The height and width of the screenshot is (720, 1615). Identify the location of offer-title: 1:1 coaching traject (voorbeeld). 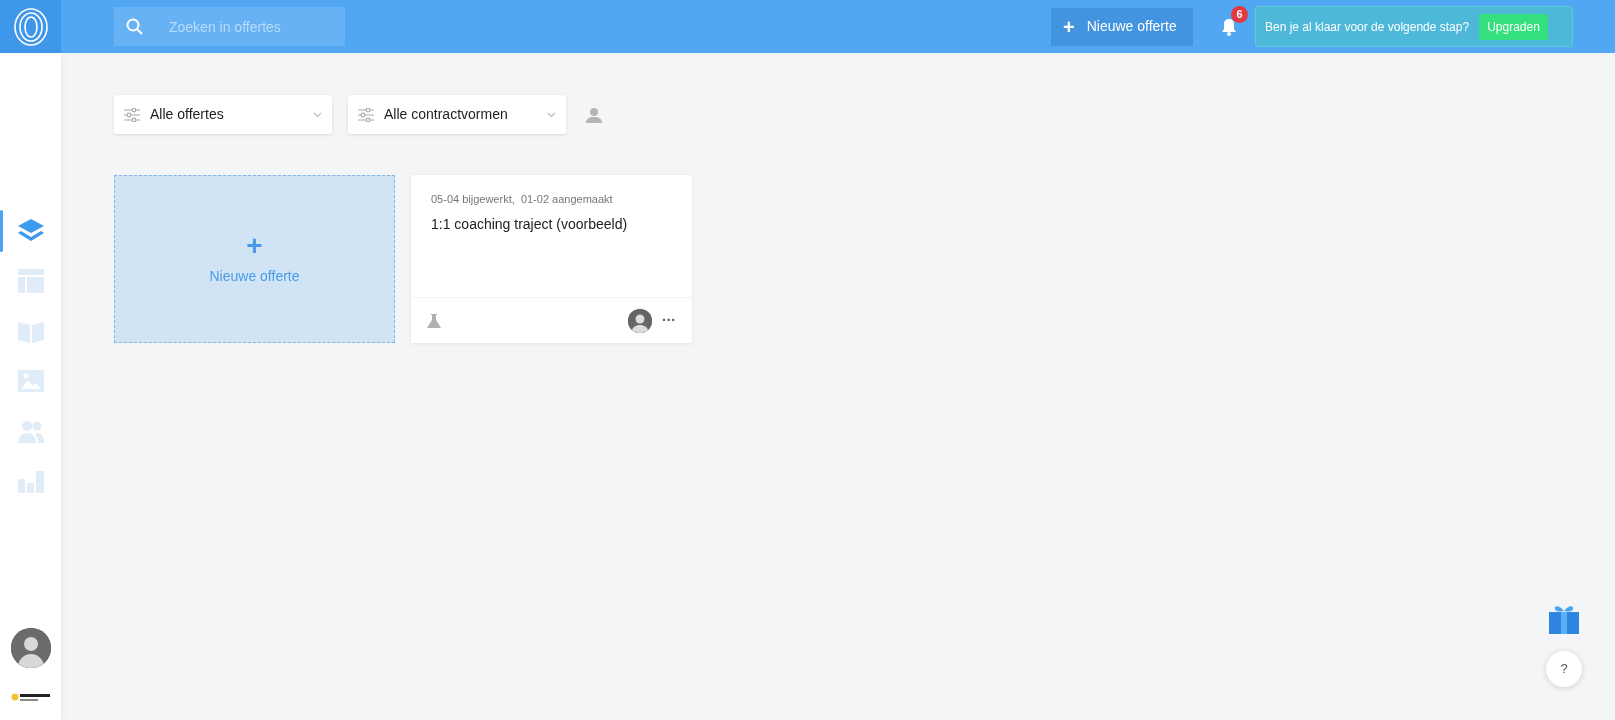
(530, 224).